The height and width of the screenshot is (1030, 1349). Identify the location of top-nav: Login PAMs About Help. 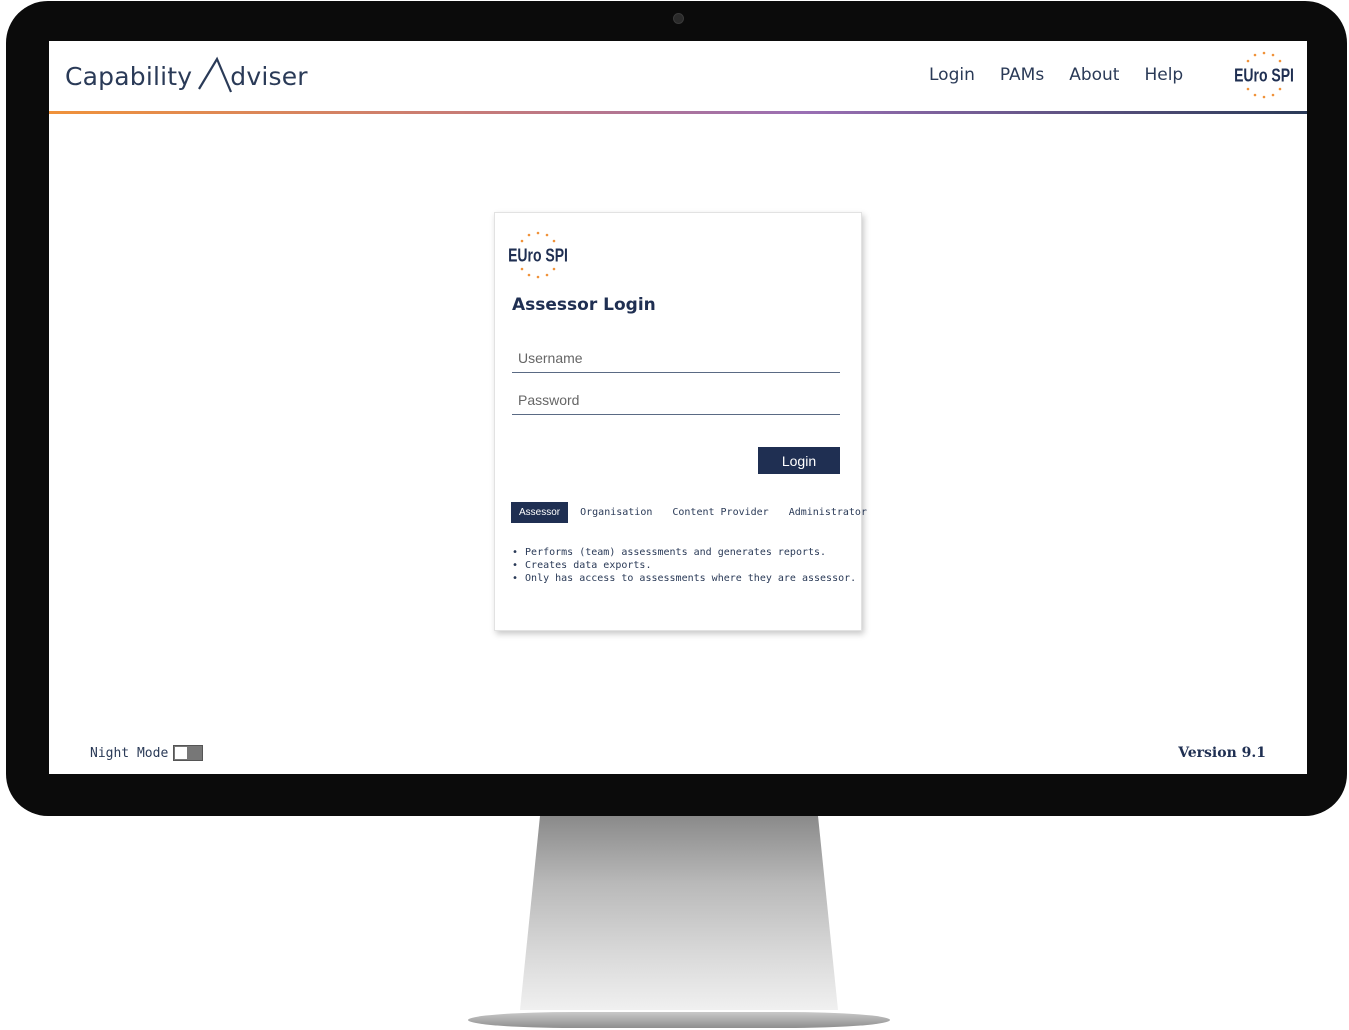
(1068, 75).